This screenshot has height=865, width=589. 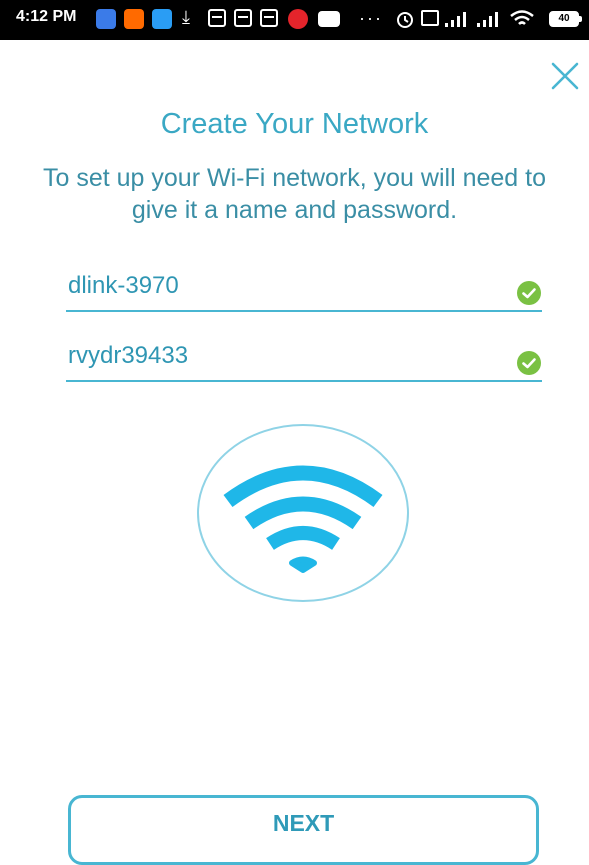 What do you see at coordinates (565, 19) in the screenshot?
I see `battery-icon: 40` at bounding box center [565, 19].